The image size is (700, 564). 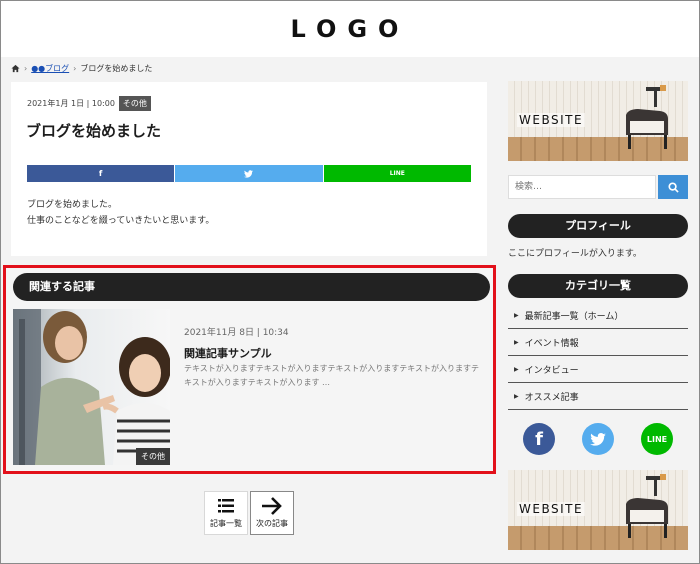 I want to click on list-icon, so click(x=226, y=506).